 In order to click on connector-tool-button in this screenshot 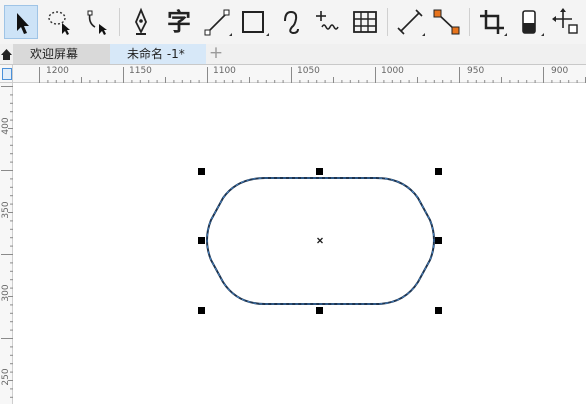, I will do `click(447, 22)`.